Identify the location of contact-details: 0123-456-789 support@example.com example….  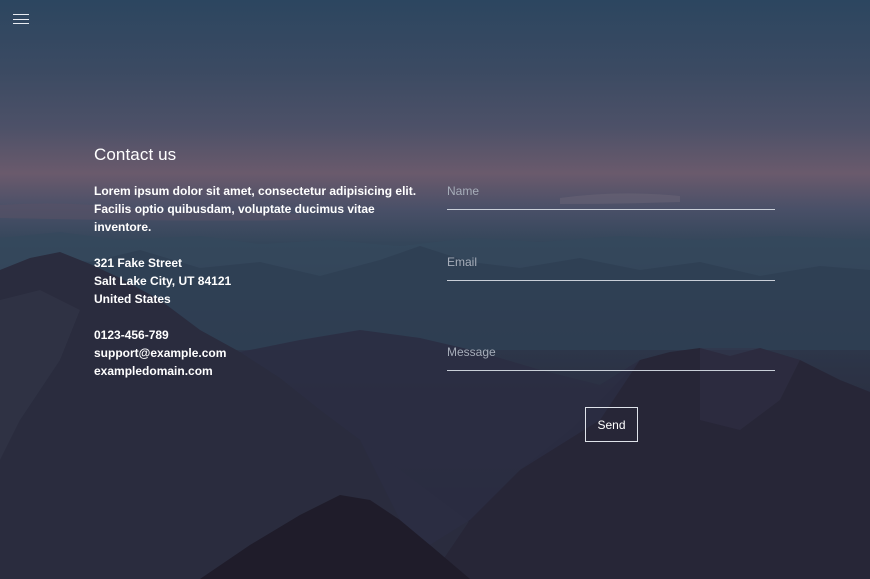
(264, 353).